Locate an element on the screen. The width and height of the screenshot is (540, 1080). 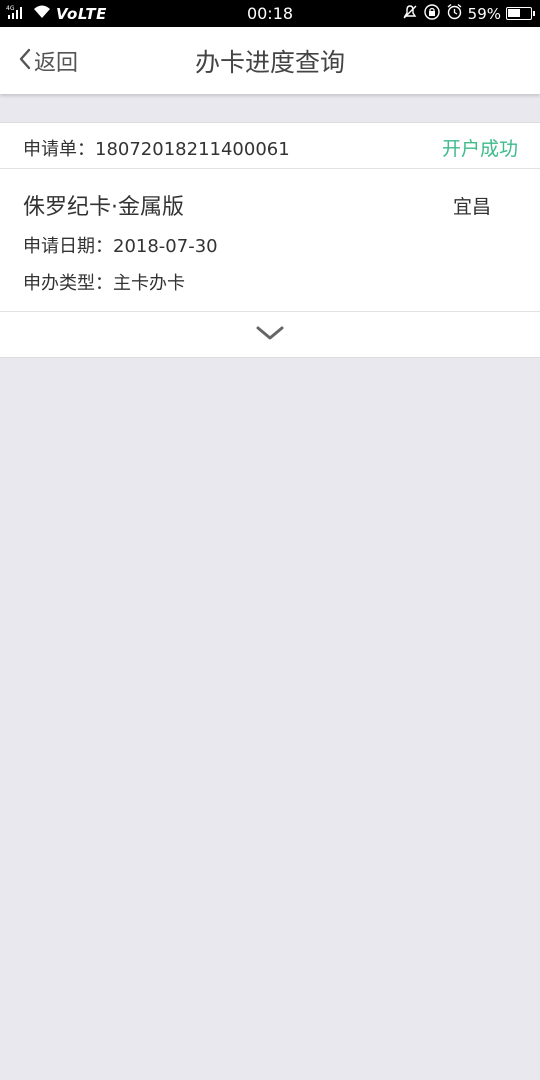
application-type: 申办类型：主卡办卡 is located at coordinates (104, 283).